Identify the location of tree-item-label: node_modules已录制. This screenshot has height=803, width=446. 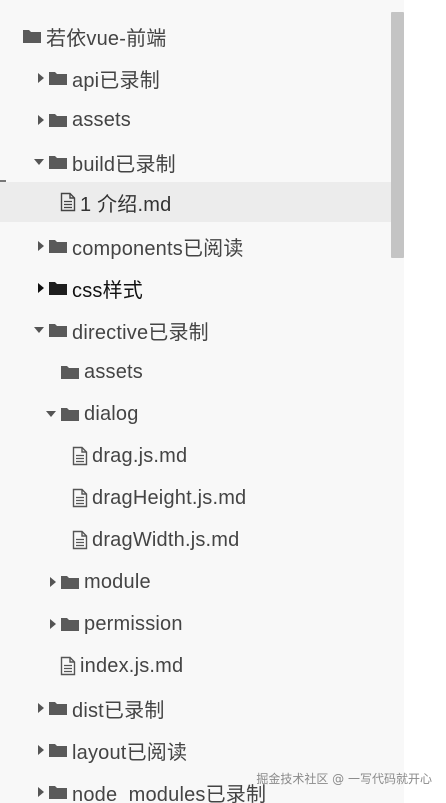
(169, 793).